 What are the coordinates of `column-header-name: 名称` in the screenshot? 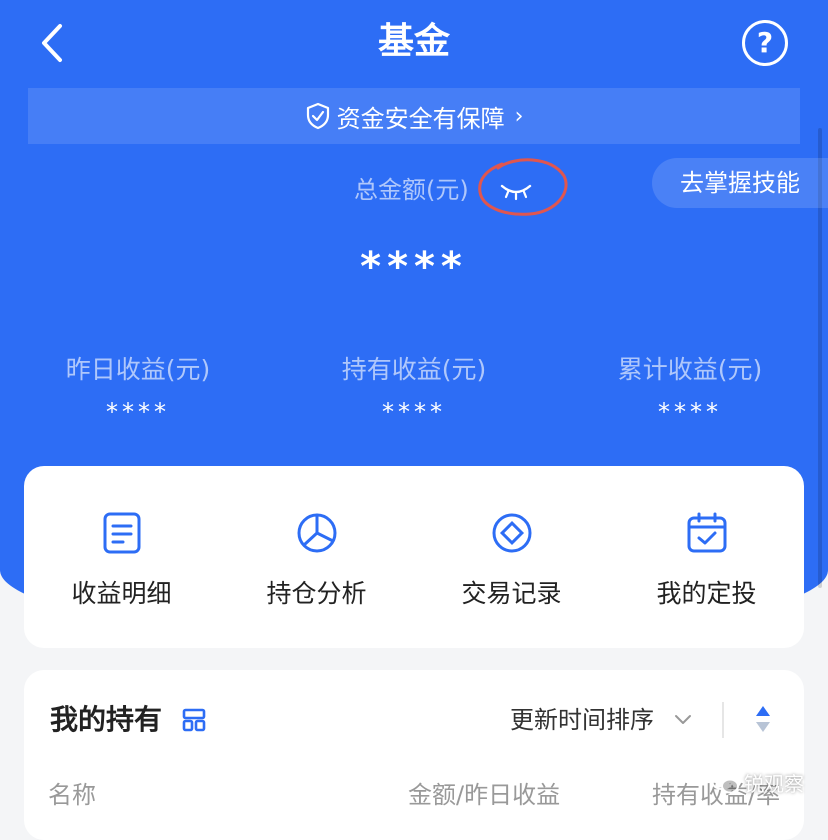 It's located at (72, 795).